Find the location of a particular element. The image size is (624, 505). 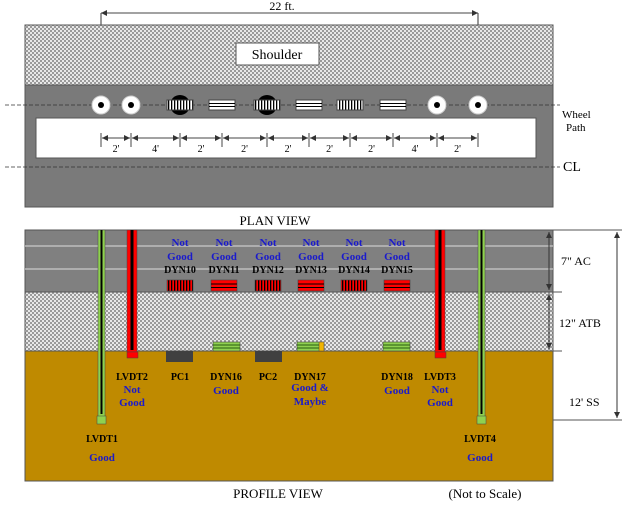

dyn18-label: DYN18 is located at coordinates (397, 377).